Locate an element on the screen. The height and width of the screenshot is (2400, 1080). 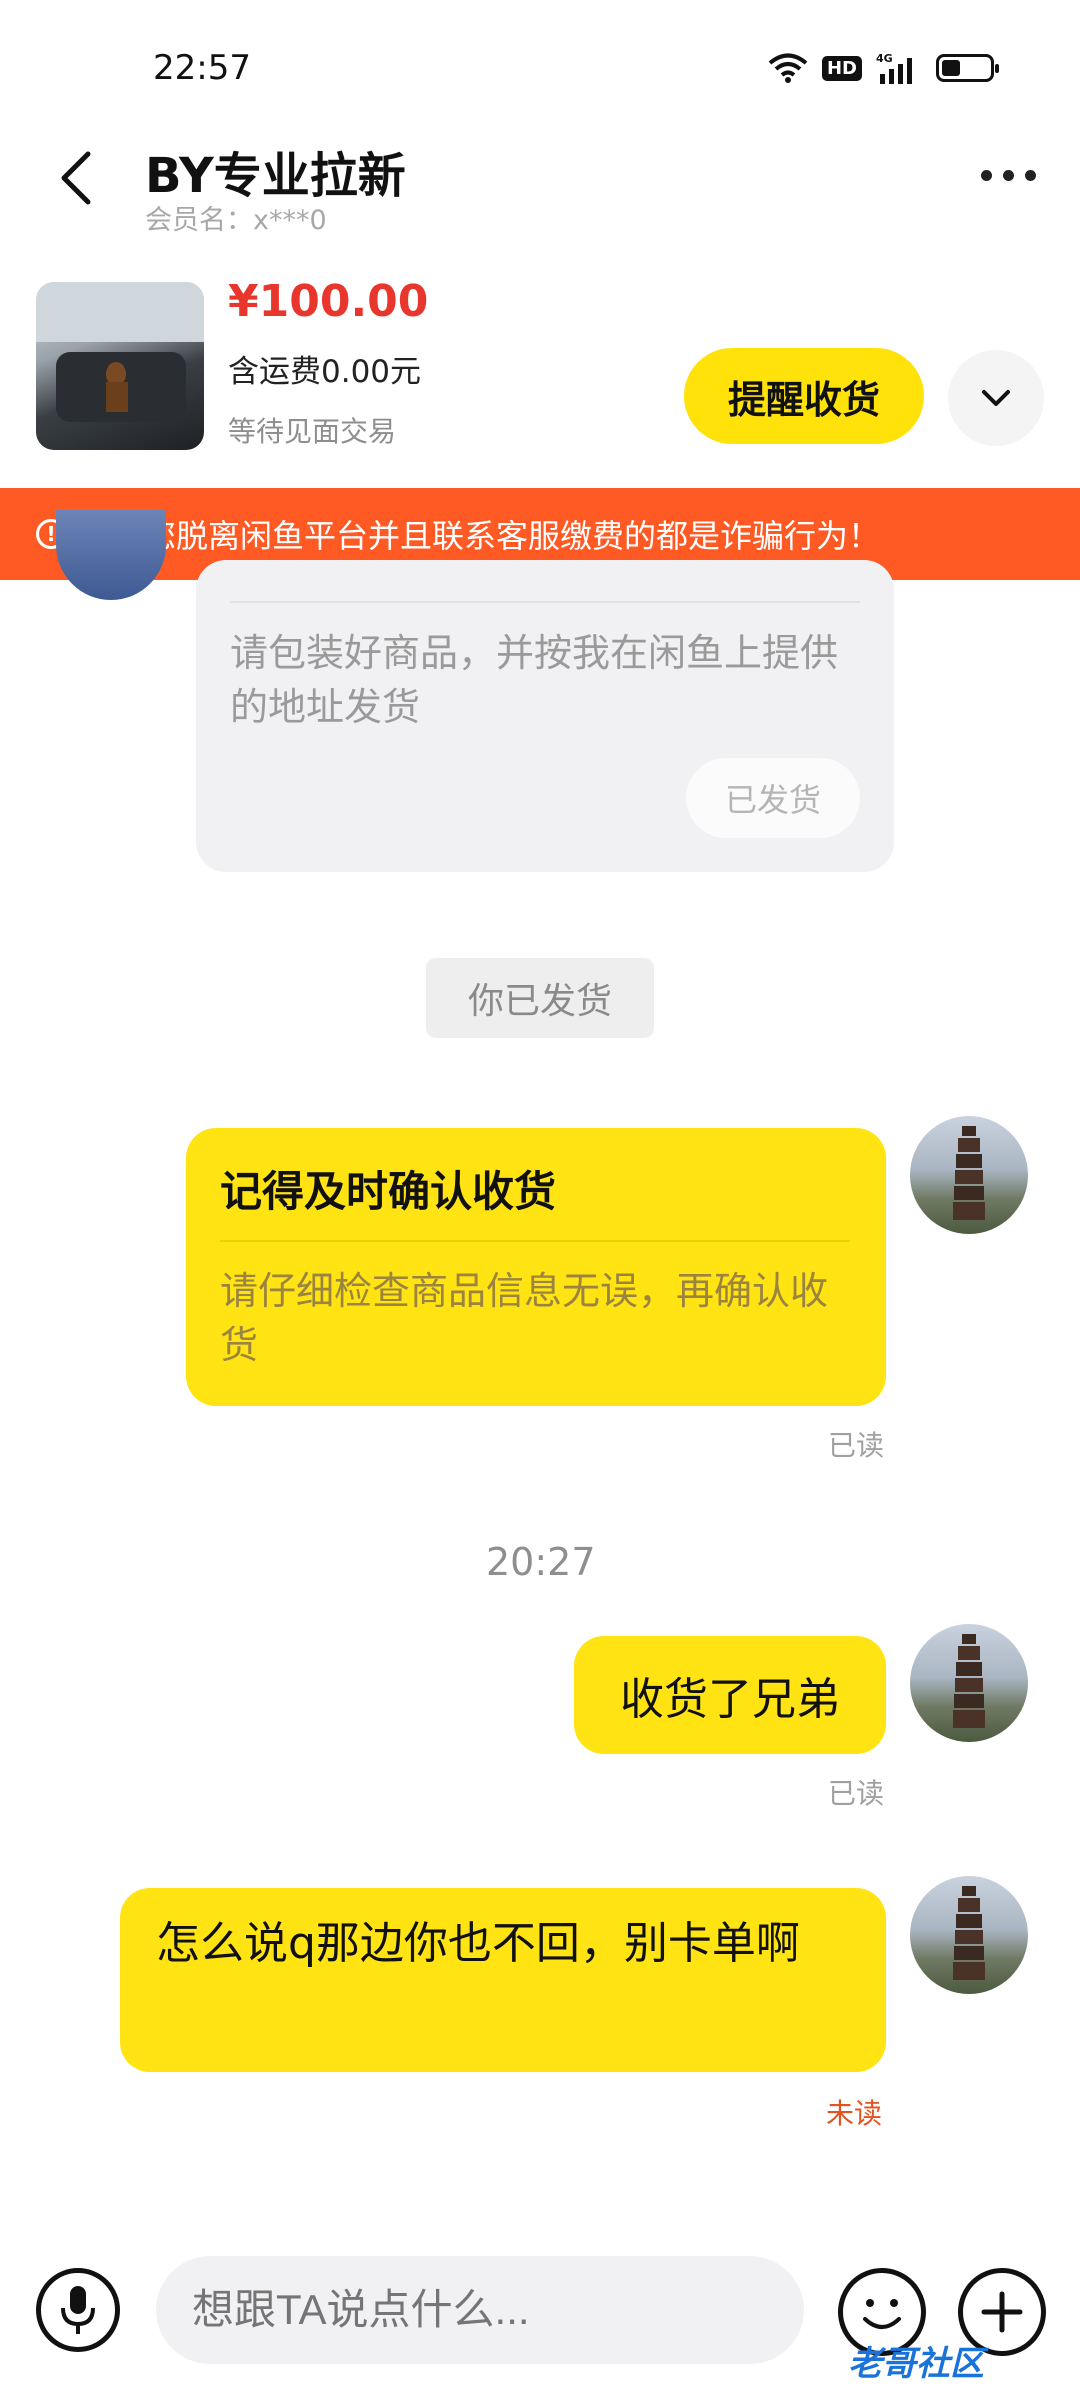
warning-text: 引导您脱离闲鱼平台并且联系客服缴费的都是诈骗行为！ is located at coordinates (480, 536).